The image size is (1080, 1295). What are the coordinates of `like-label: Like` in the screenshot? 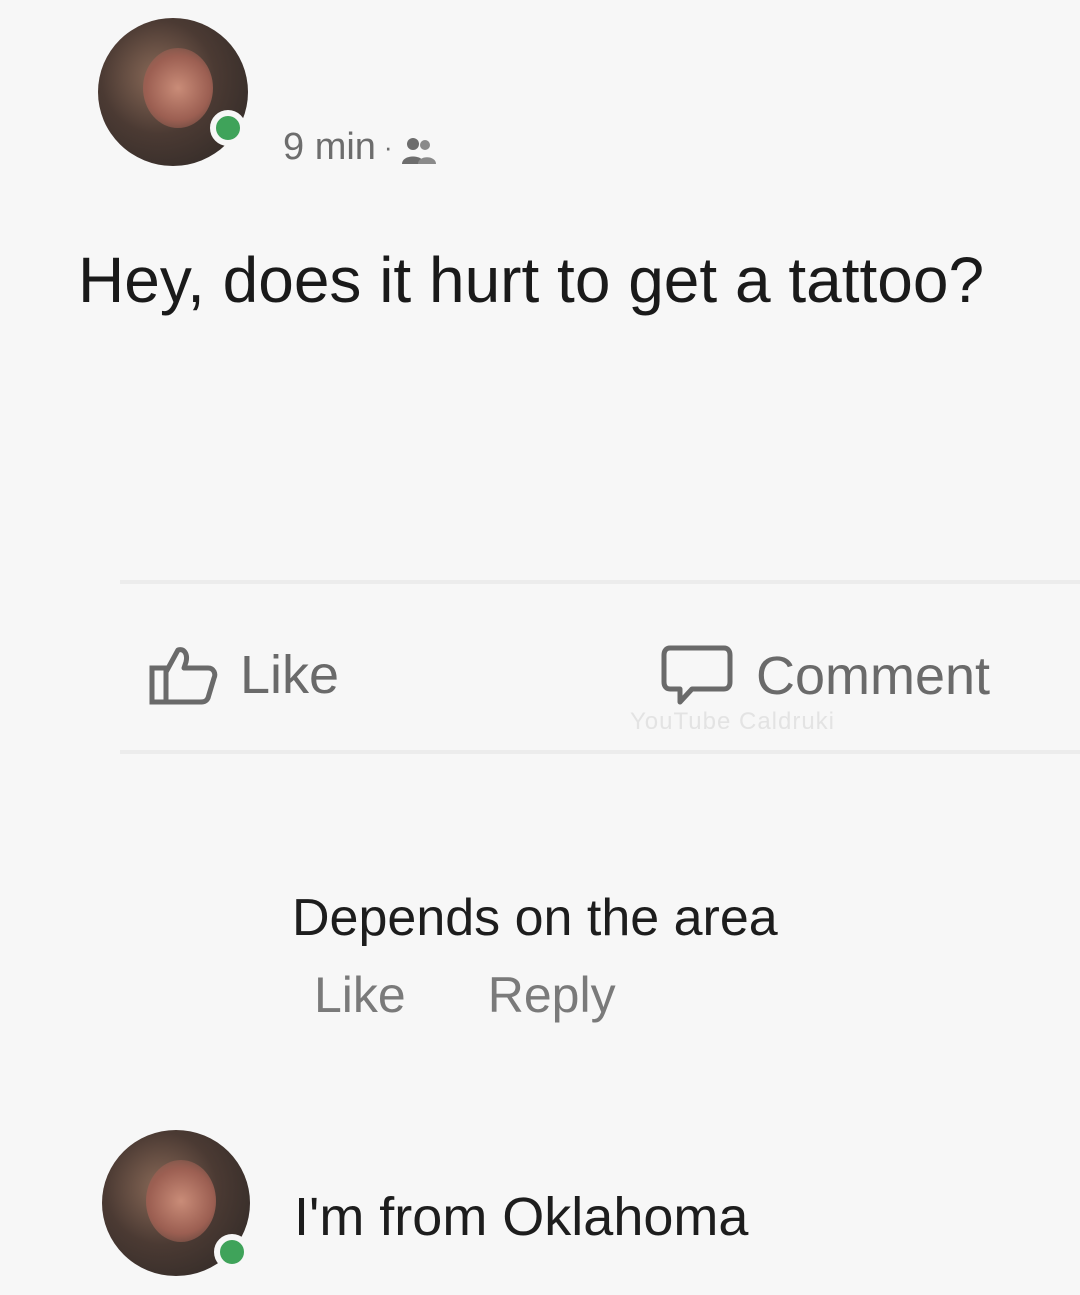 It's located at (290, 675).